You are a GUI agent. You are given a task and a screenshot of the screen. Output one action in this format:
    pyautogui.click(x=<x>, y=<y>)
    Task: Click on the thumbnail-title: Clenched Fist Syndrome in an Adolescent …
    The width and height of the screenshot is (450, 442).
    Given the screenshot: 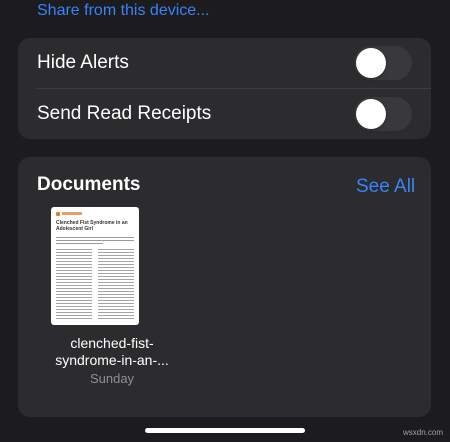 What is the action you would take?
    pyautogui.click(x=92, y=226)
    